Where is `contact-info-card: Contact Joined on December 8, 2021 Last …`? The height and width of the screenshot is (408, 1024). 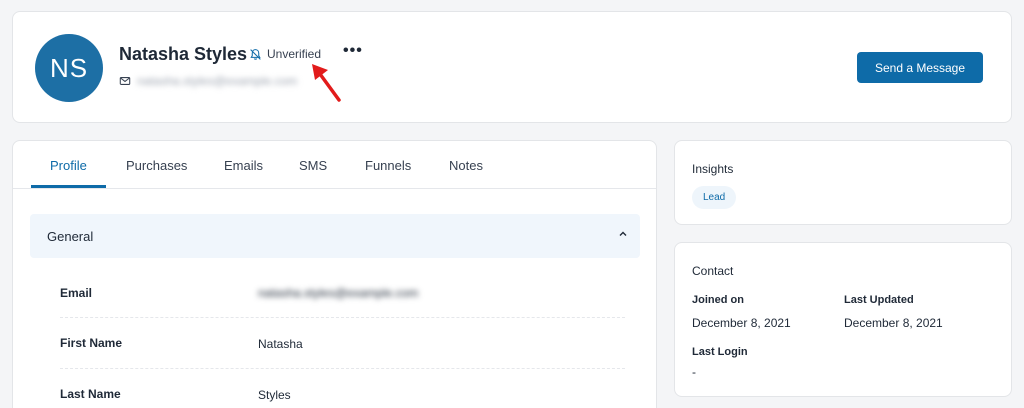 contact-info-card: Contact Joined on December 8, 2021 Last … is located at coordinates (843, 319).